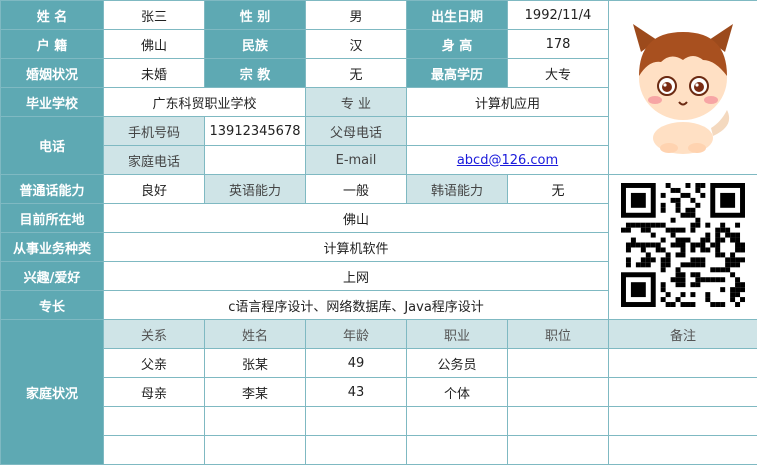  What do you see at coordinates (356, 131) in the screenshot?
I see `parent-phone-label: 父母电话` at bounding box center [356, 131].